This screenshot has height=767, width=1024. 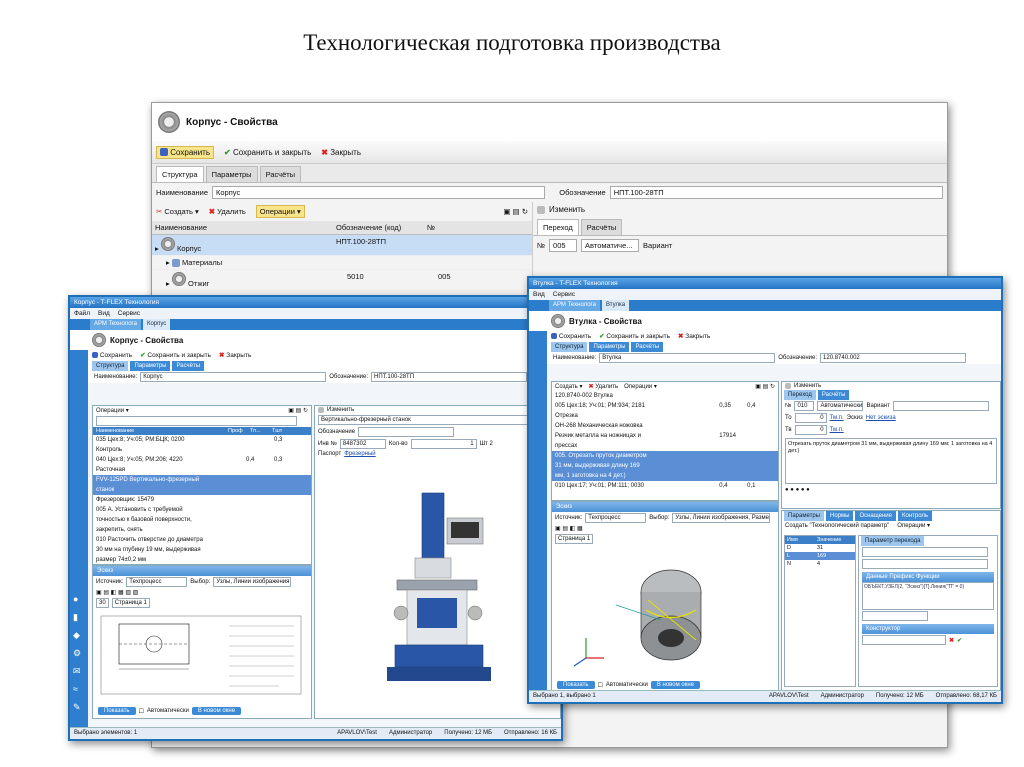 What do you see at coordinates (202, 450) in the screenshot?
I see `tree-row: Контроль` at bounding box center [202, 450].